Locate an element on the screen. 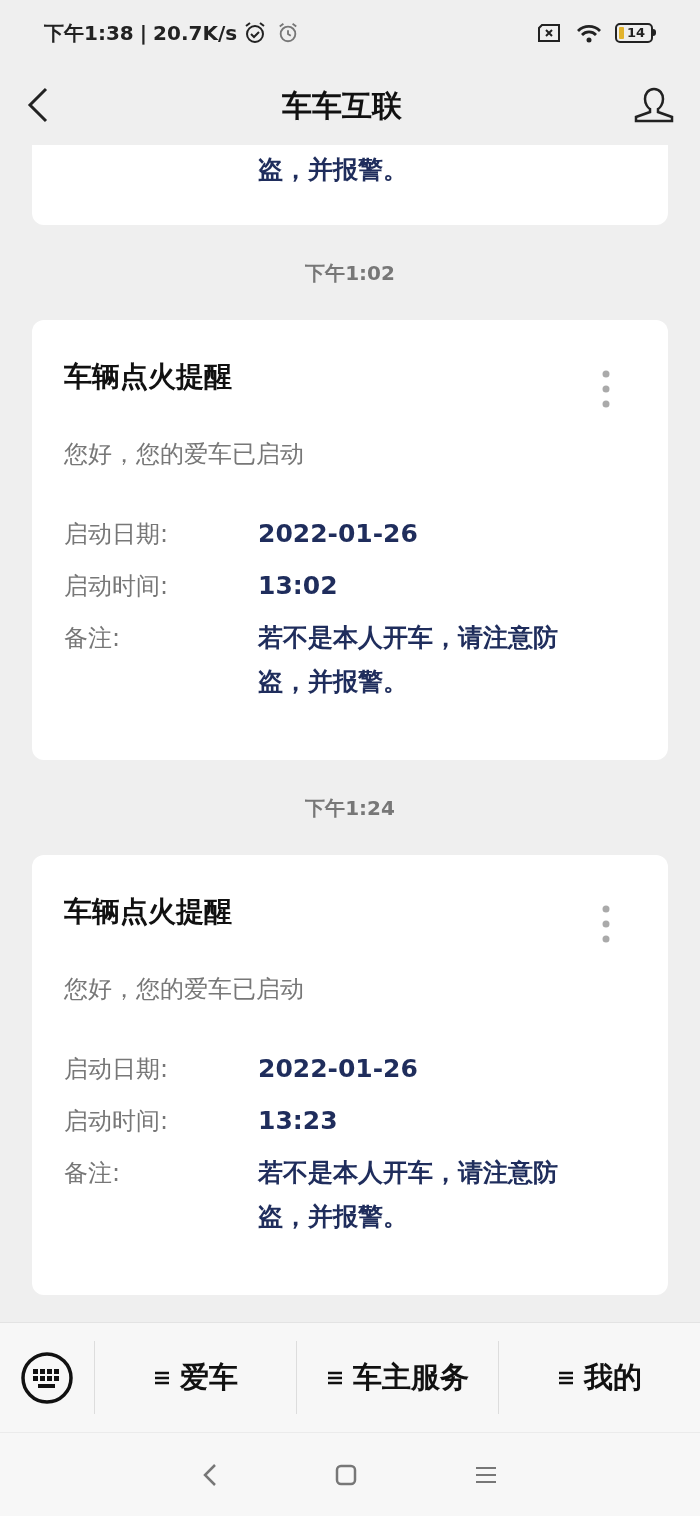  menu-button: 爱车 is located at coordinates (195, 1377).